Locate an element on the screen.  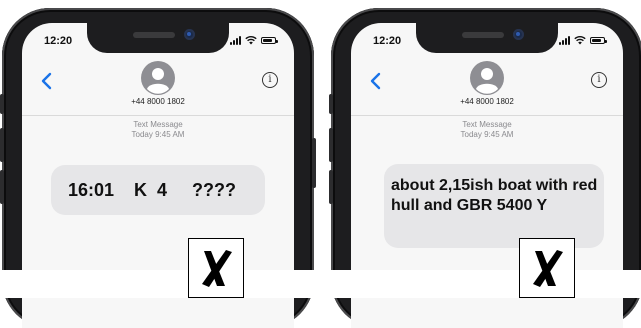
message-bubble: 16:01 K 4 ???? is located at coordinates (158, 190).